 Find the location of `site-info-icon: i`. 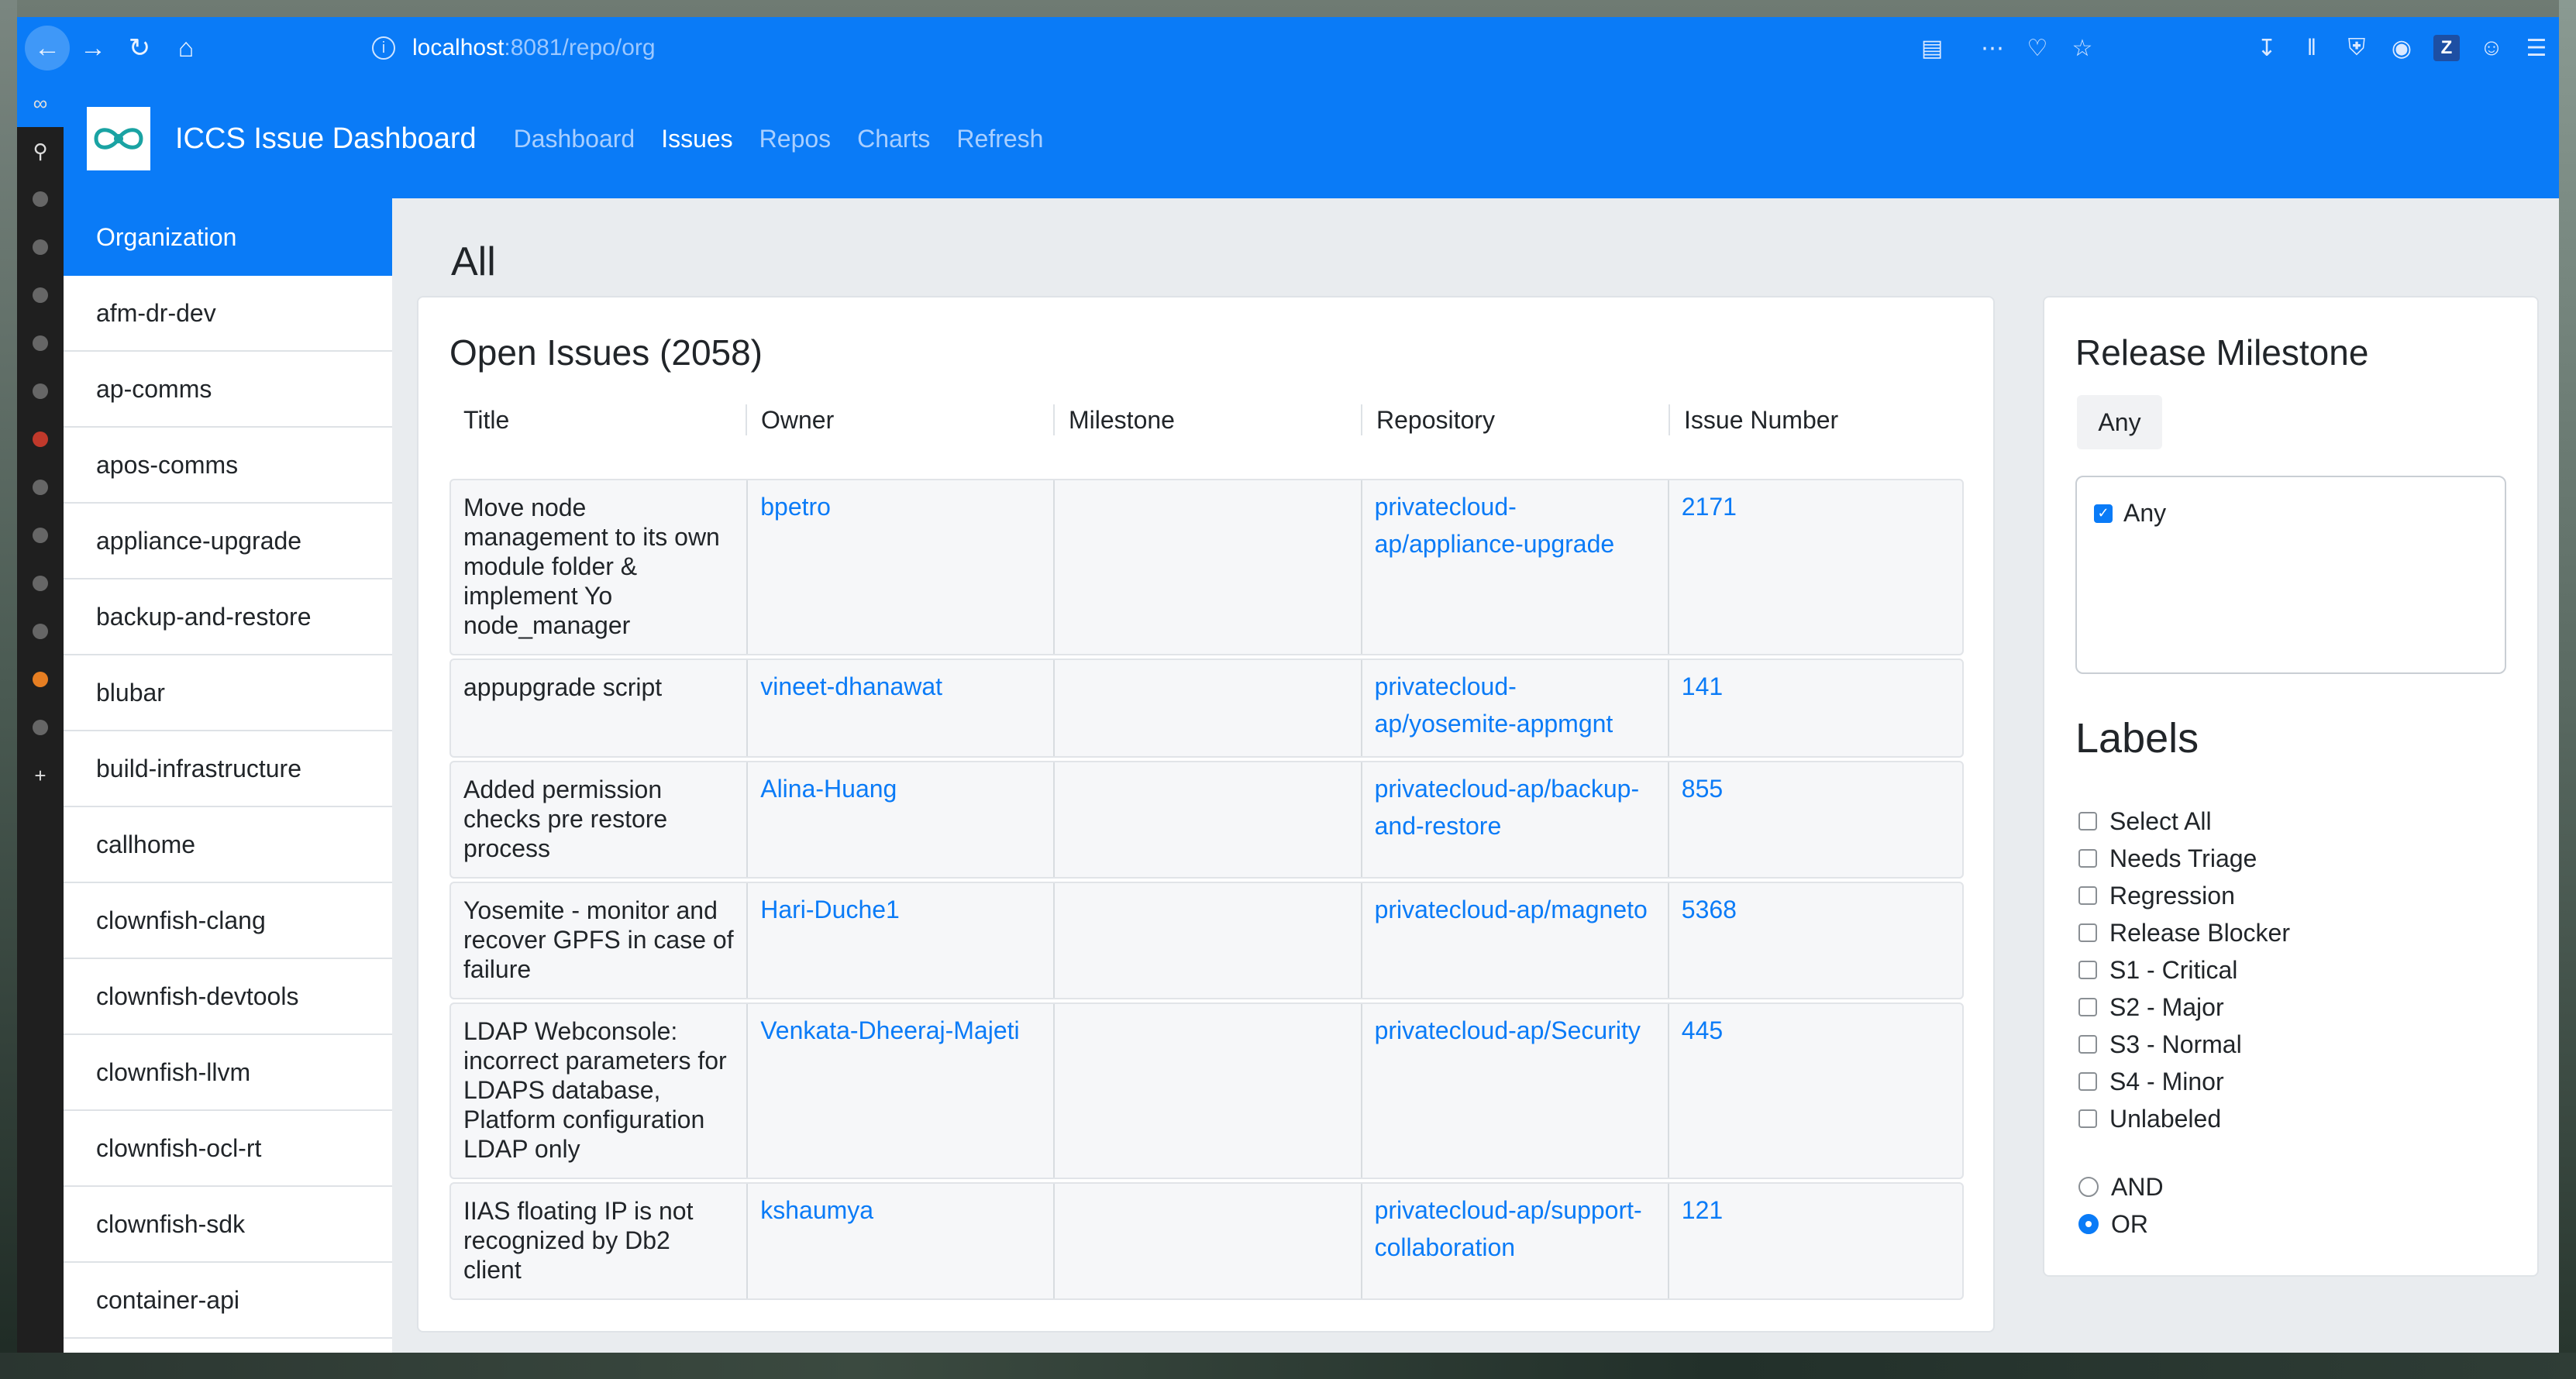

site-info-icon: i is located at coordinates (383, 48).